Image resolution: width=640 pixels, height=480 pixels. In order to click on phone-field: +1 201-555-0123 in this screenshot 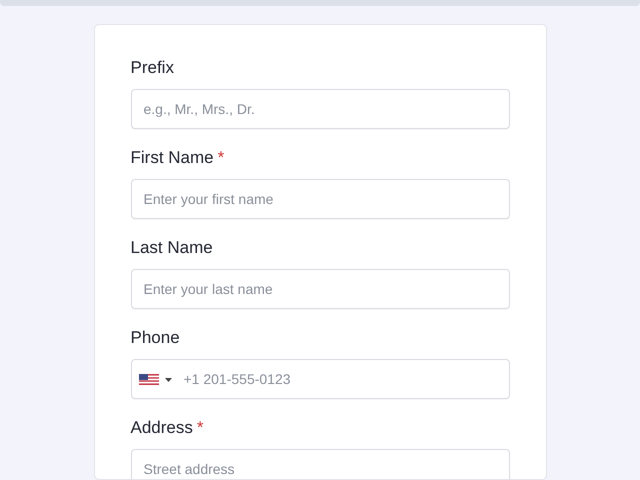, I will do `click(320, 379)`.